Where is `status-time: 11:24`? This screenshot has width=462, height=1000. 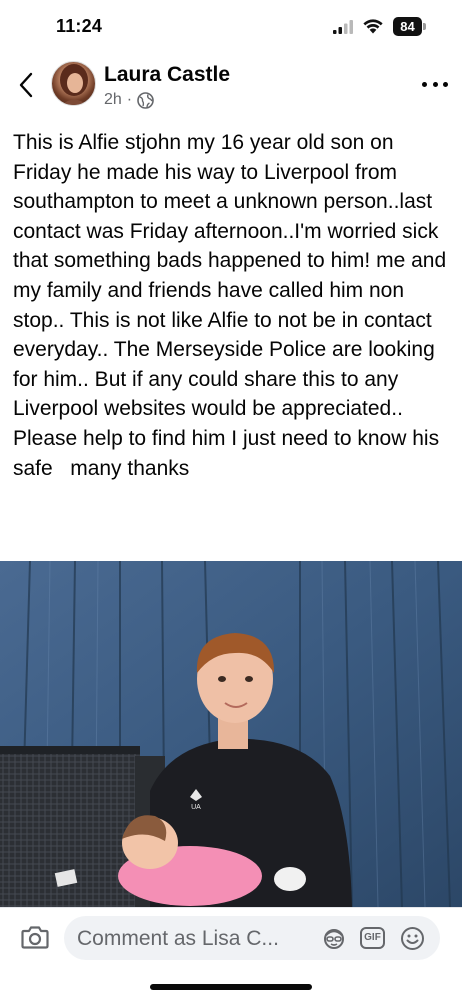 status-time: 11:24 is located at coordinates (79, 26).